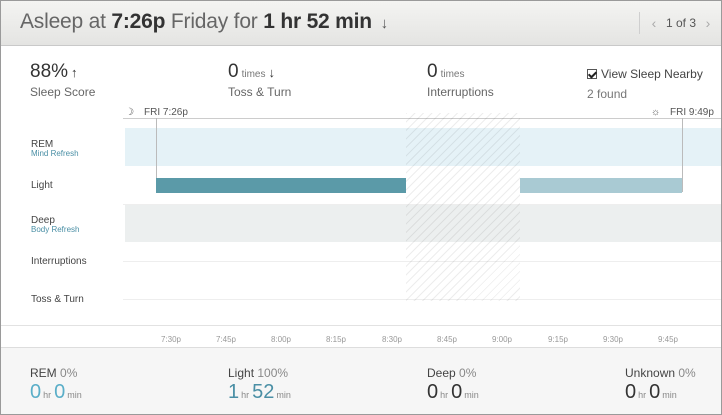 The height and width of the screenshot is (415, 722). I want to click on row-interruptions-label: Interruptions, so click(59, 261).